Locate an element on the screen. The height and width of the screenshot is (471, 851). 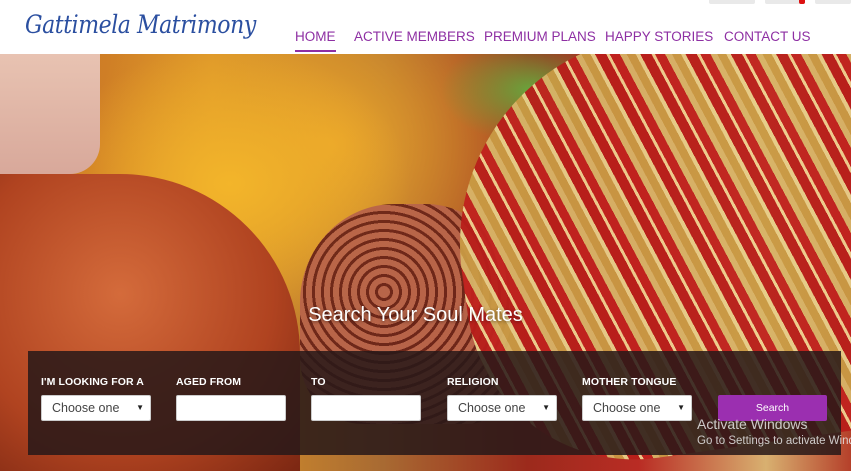
aged-from-input is located at coordinates (231, 408).